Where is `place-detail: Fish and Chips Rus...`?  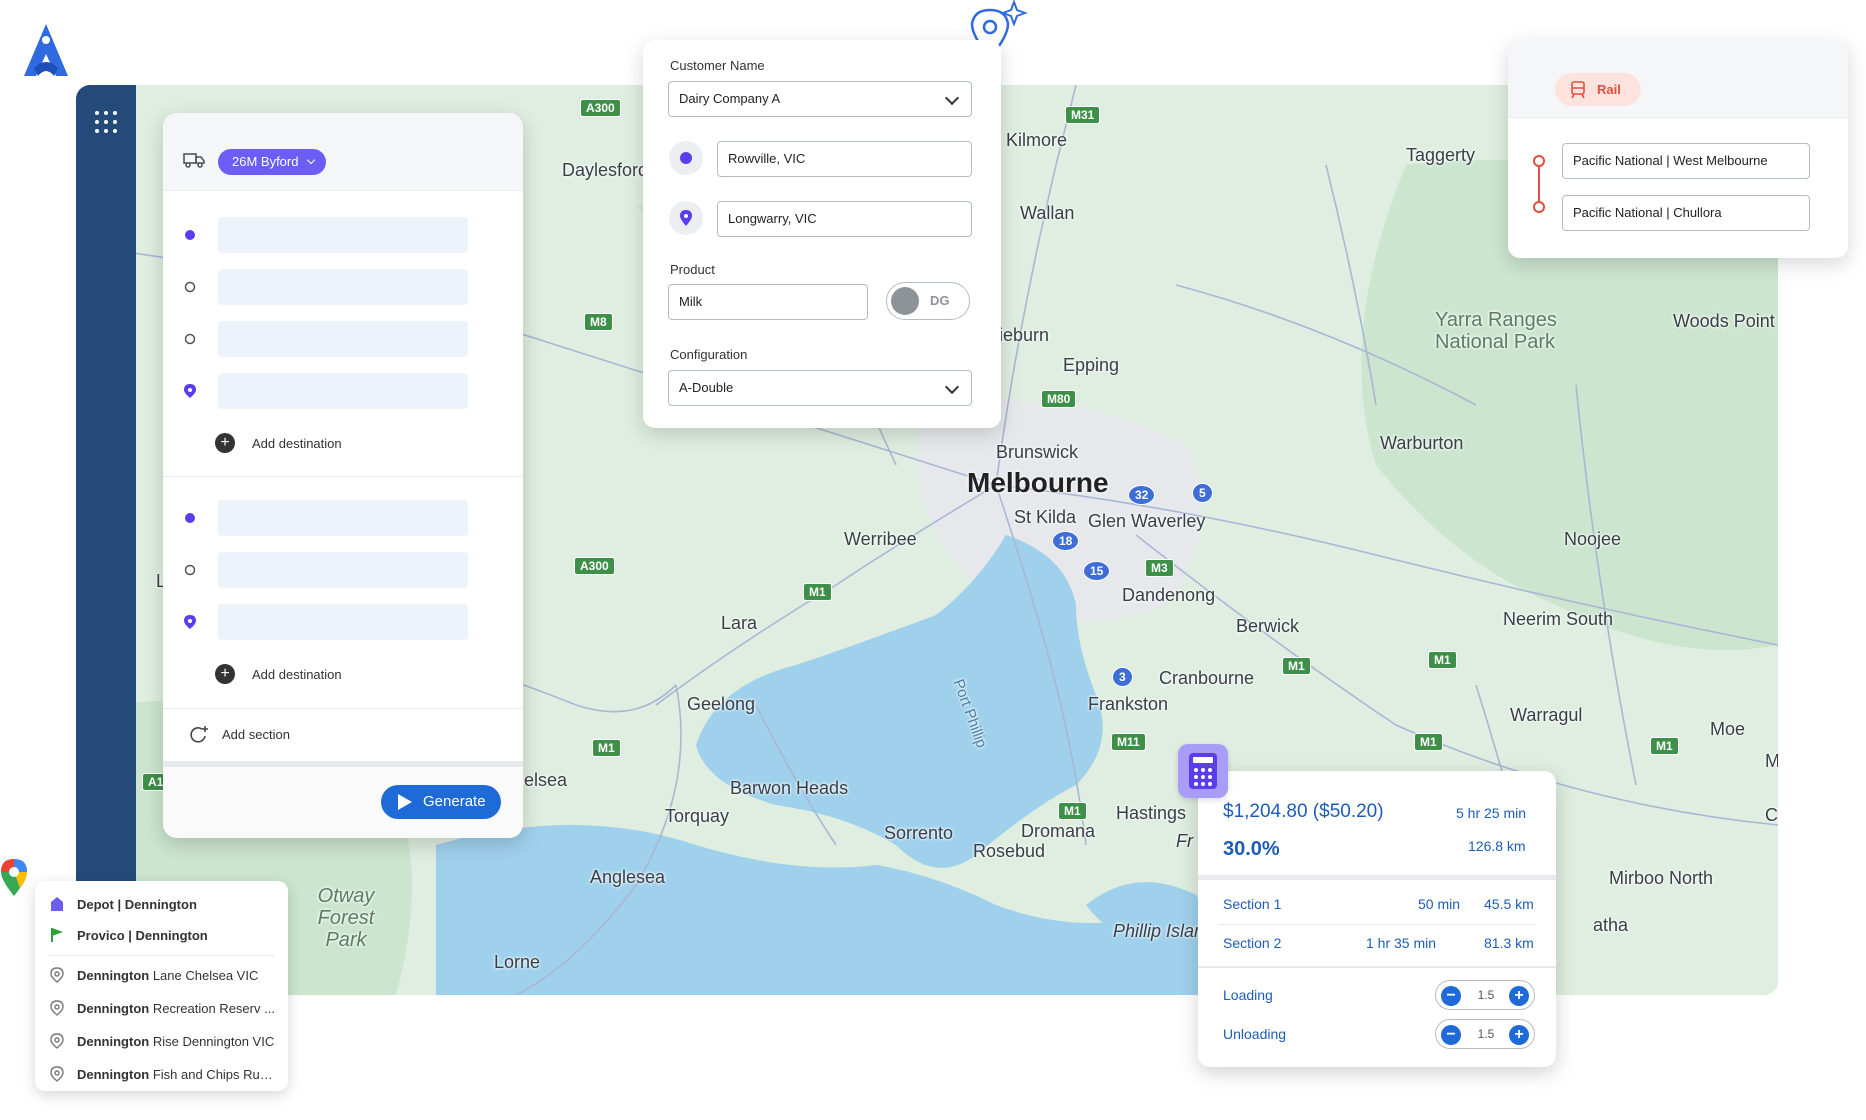
place-detail: Fish and Chips Rus... is located at coordinates (213, 1074).